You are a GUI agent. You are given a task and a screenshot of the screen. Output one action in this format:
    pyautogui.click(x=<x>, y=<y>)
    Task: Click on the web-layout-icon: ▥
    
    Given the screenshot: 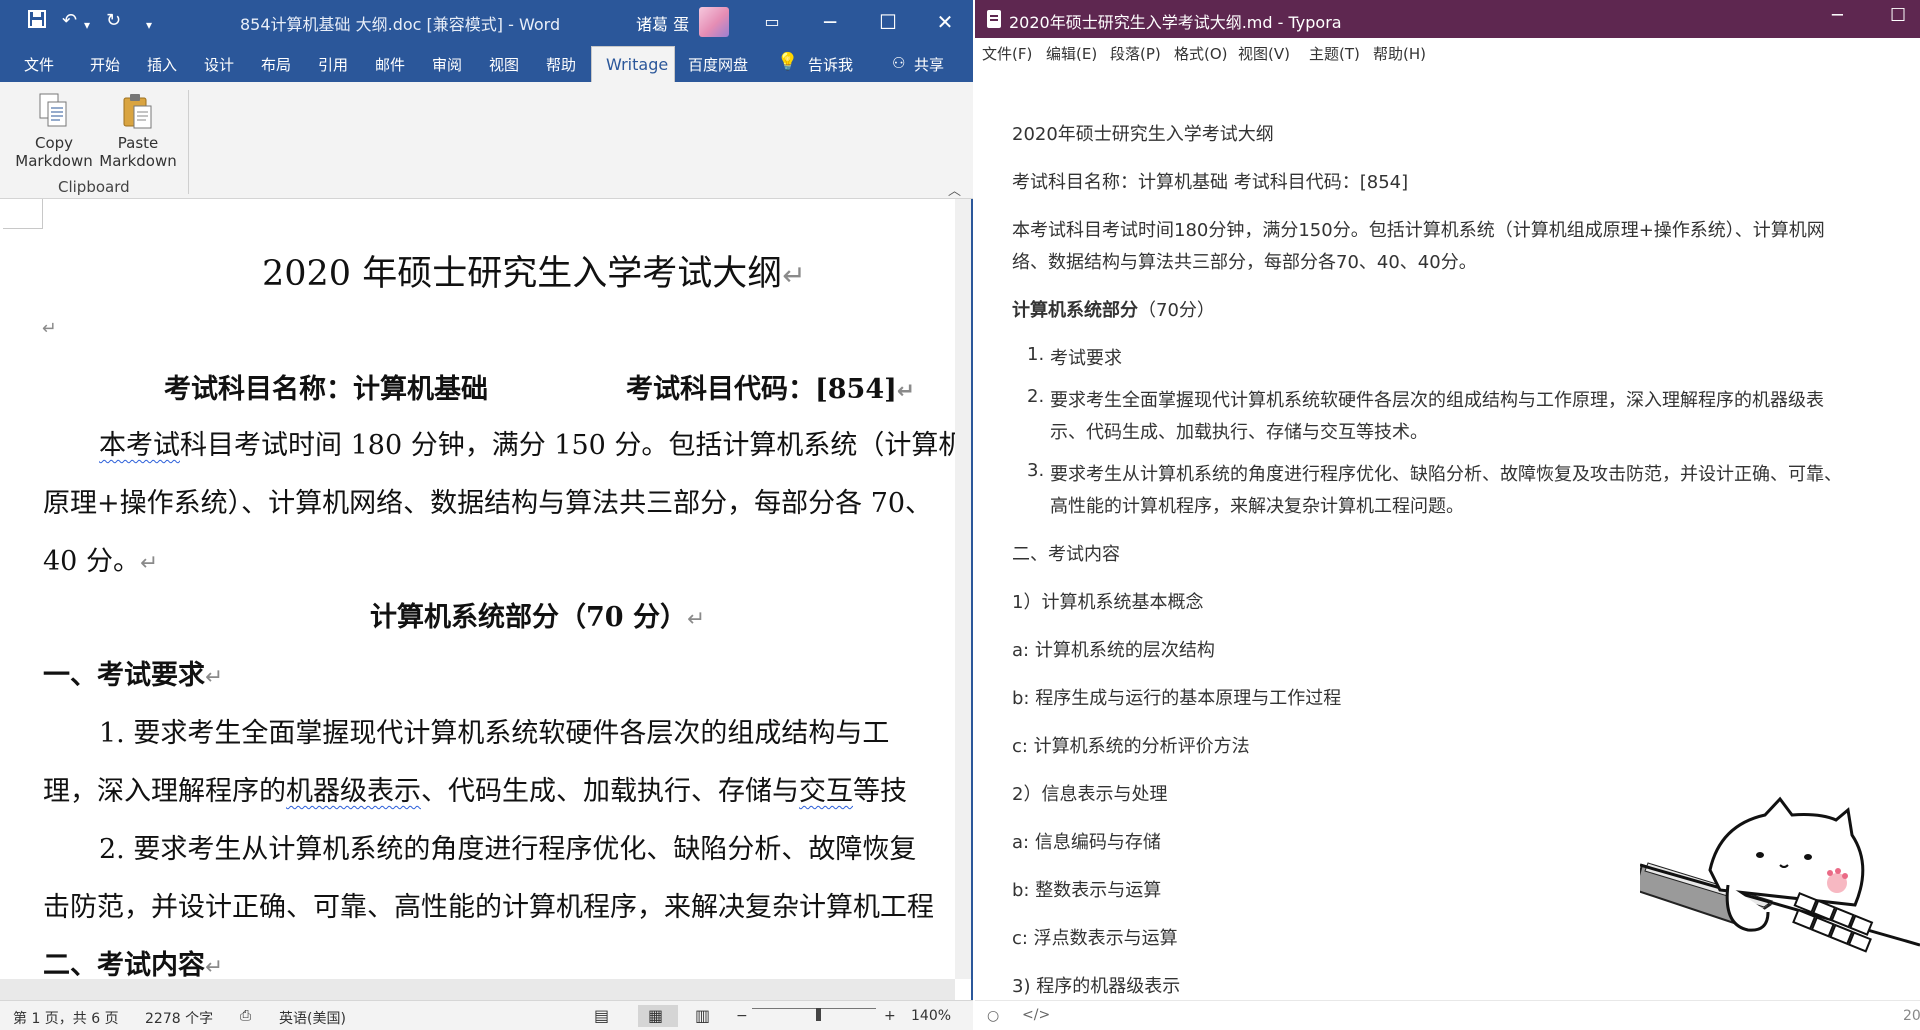 What is the action you would take?
    pyautogui.click(x=702, y=1015)
    